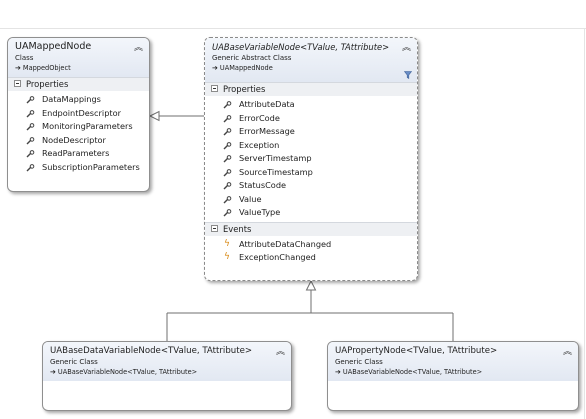 The width and height of the screenshot is (586, 419). Describe the element at coordinates (24, 58) in the screenshot. I see `class-kind: Class` at that location.